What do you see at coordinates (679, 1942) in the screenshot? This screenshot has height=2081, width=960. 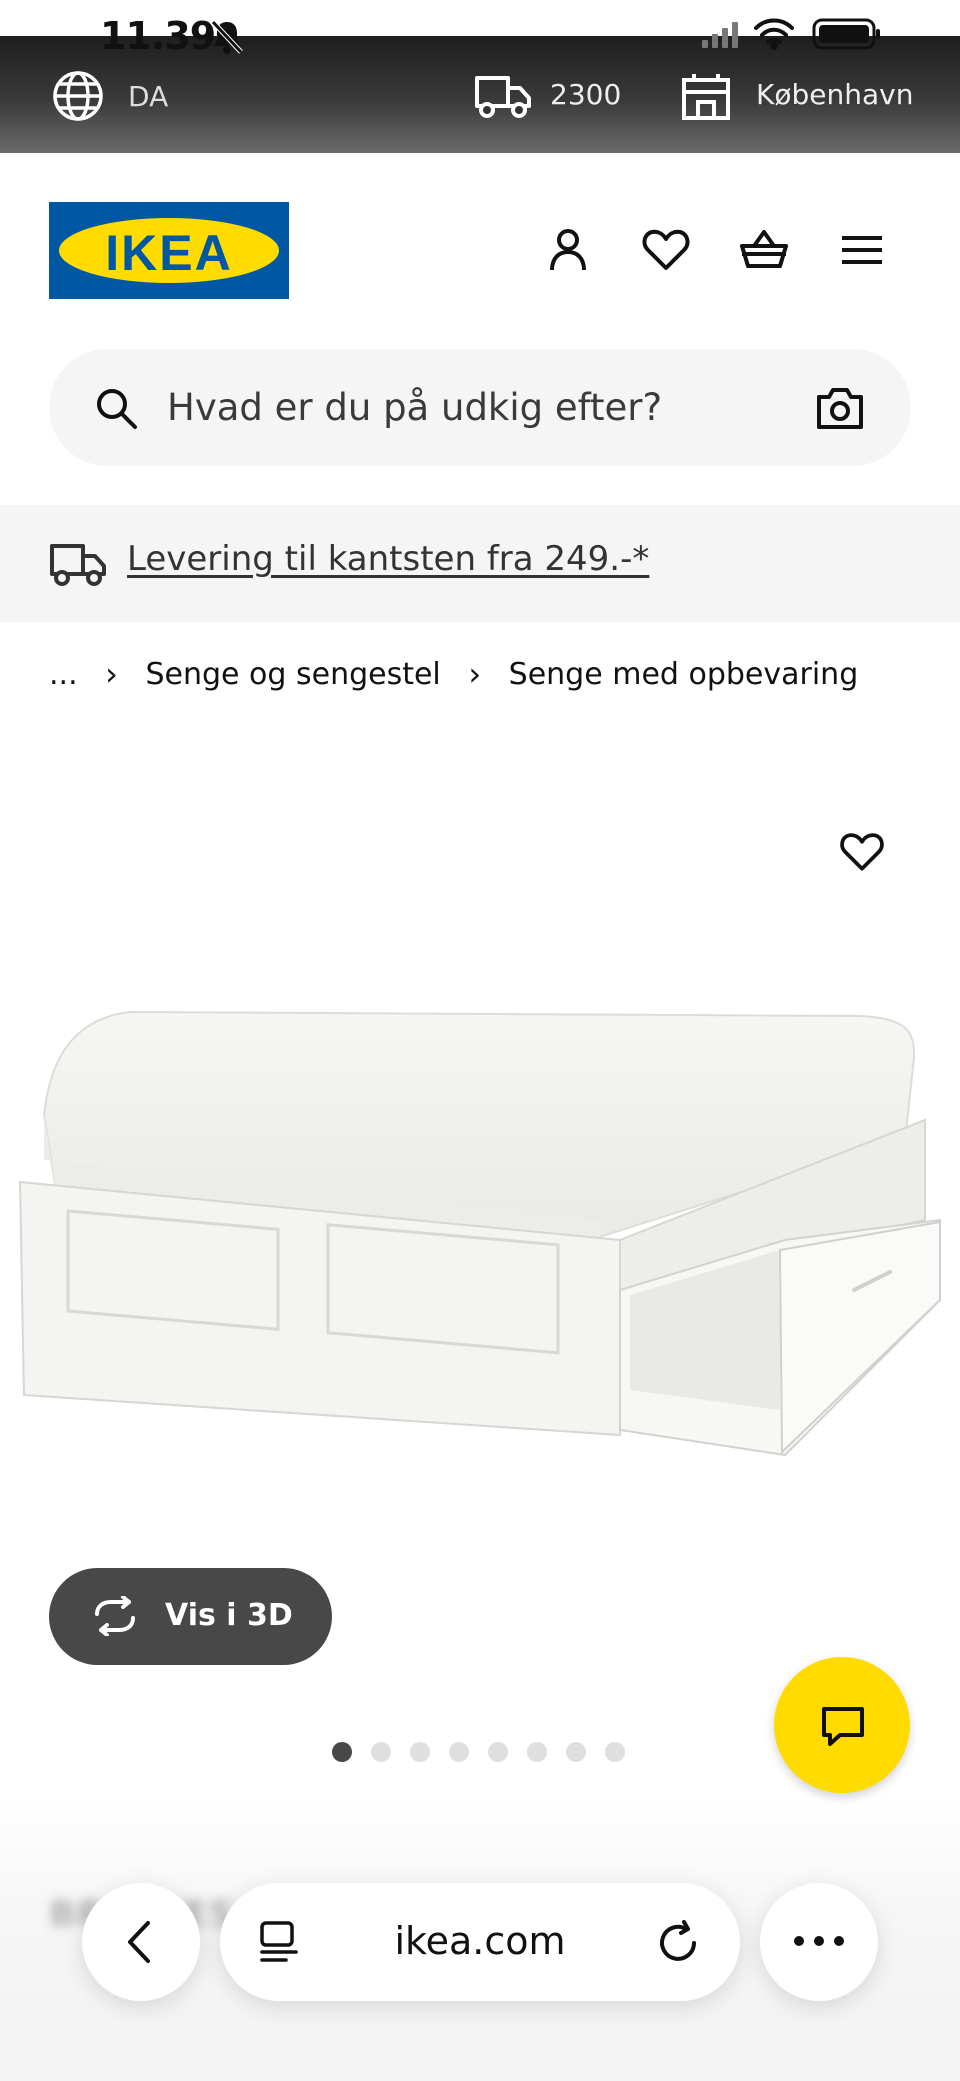 I see `reload-icon` at bounding box center [679, 1942].